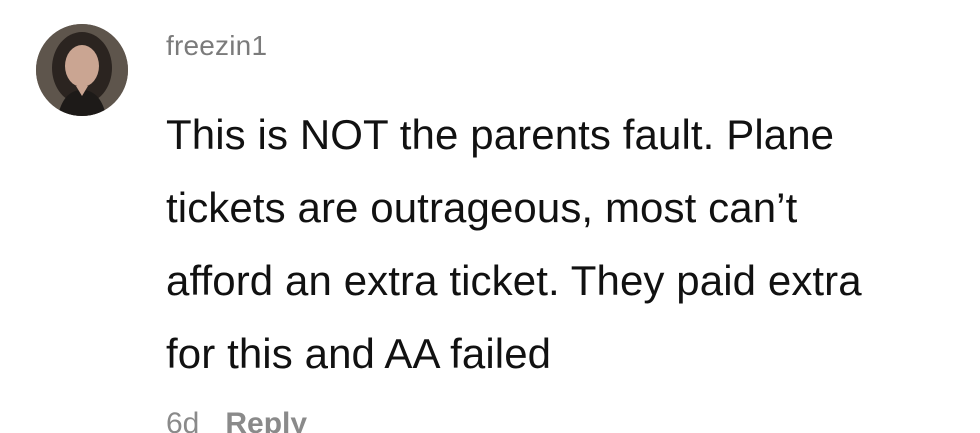  I want to click on avatar-image, so click(82, 70).